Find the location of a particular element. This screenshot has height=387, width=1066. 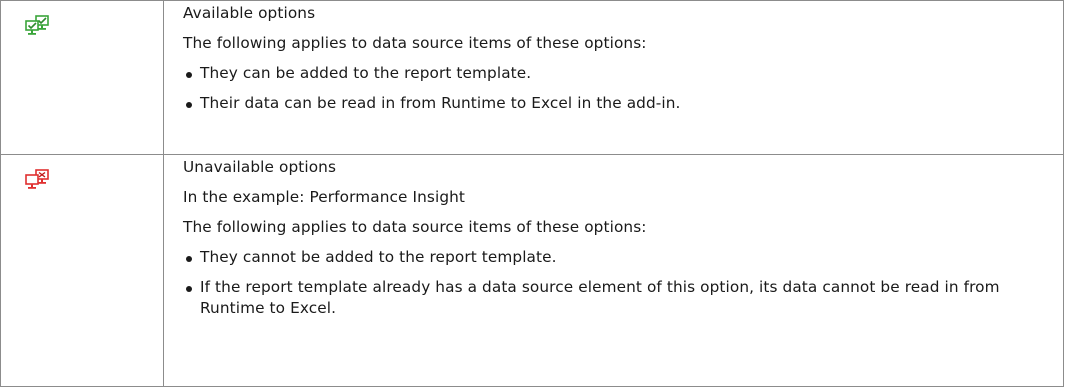

option-title: Unavailable options is located at coordinates (260, 167).